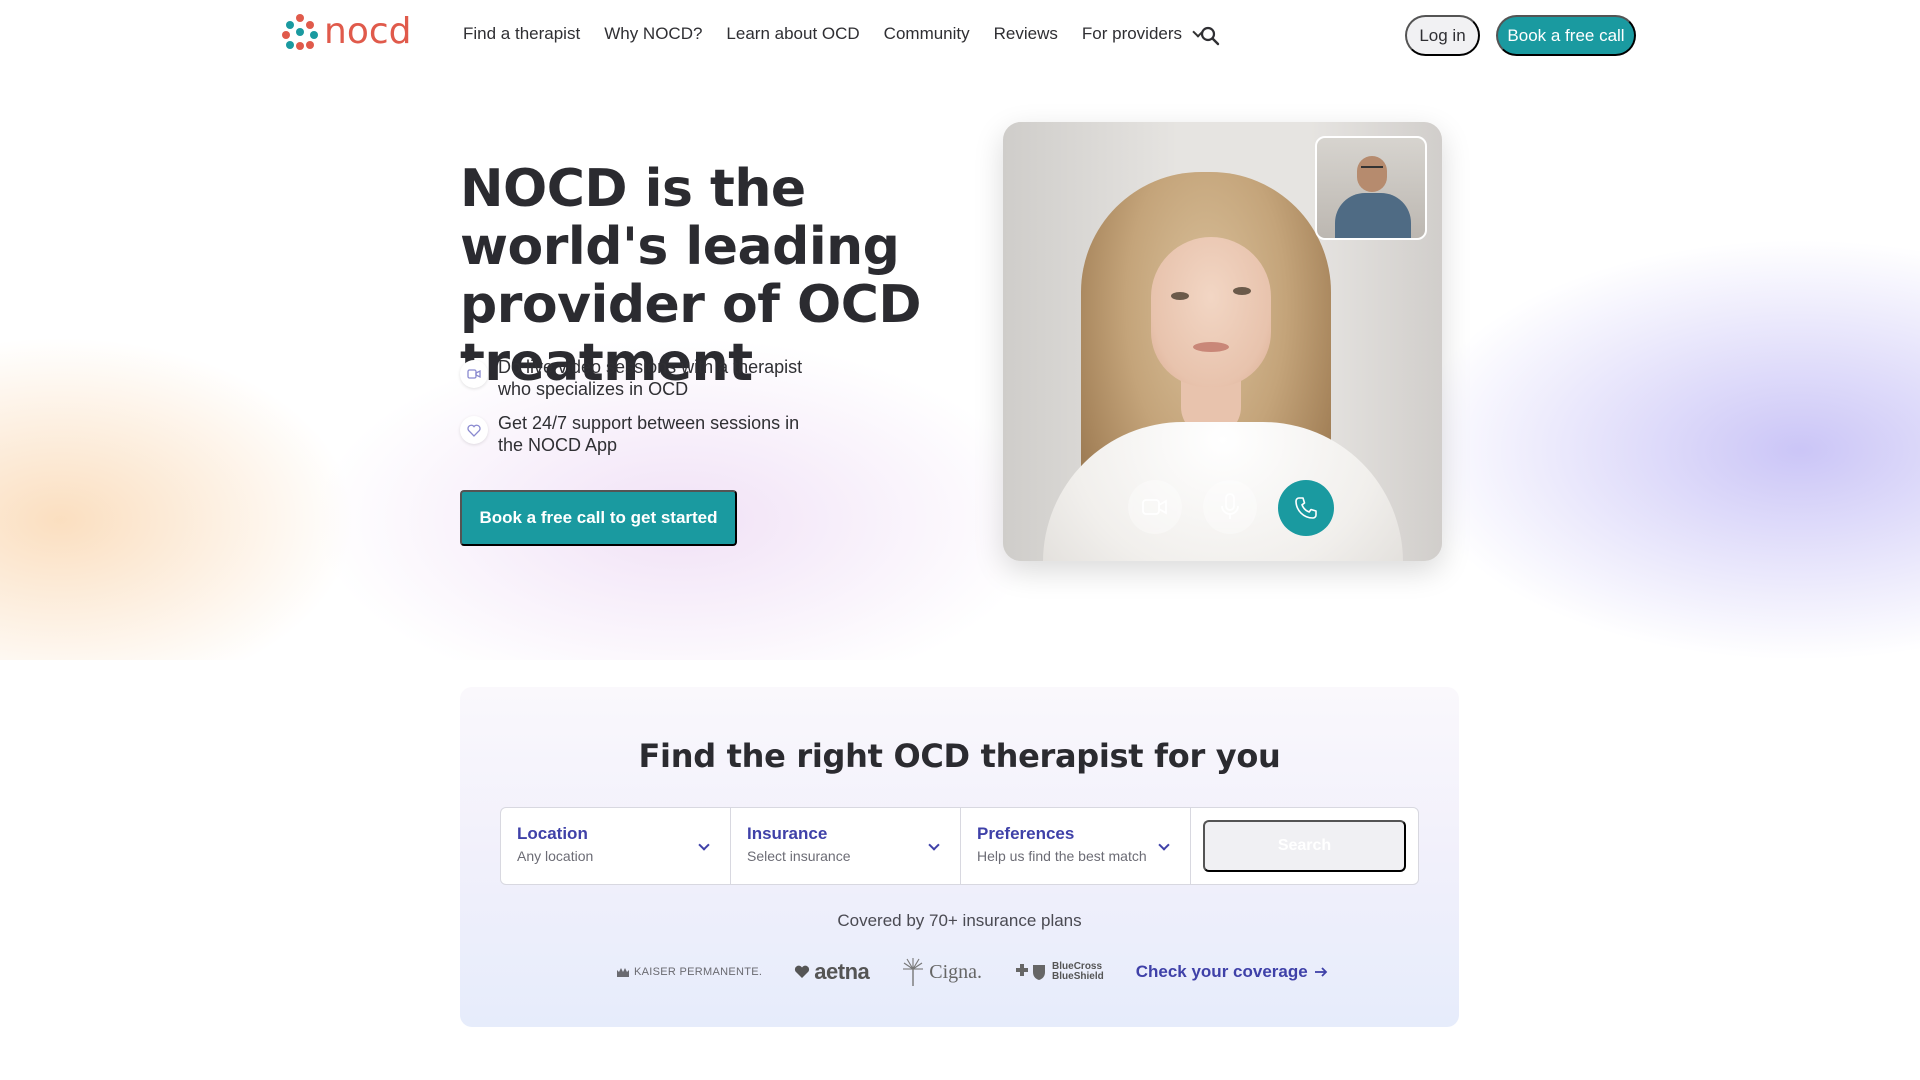 The image size is (1920, 1080). Describe the element at coordinates (474, 374) in the screenshot. I see `video-camera-icon` at that location.